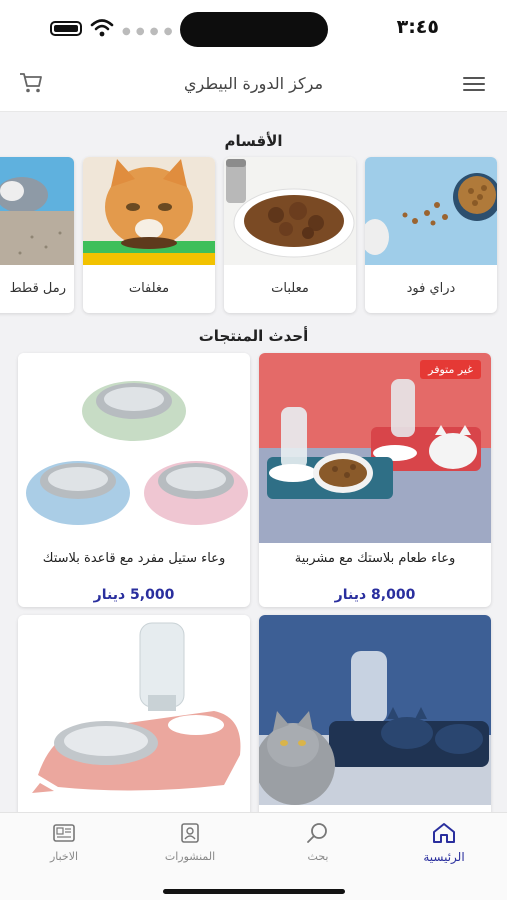  Describe the element at coordinates (64, 833) in the screenshot. I see `news-icon` at that location.